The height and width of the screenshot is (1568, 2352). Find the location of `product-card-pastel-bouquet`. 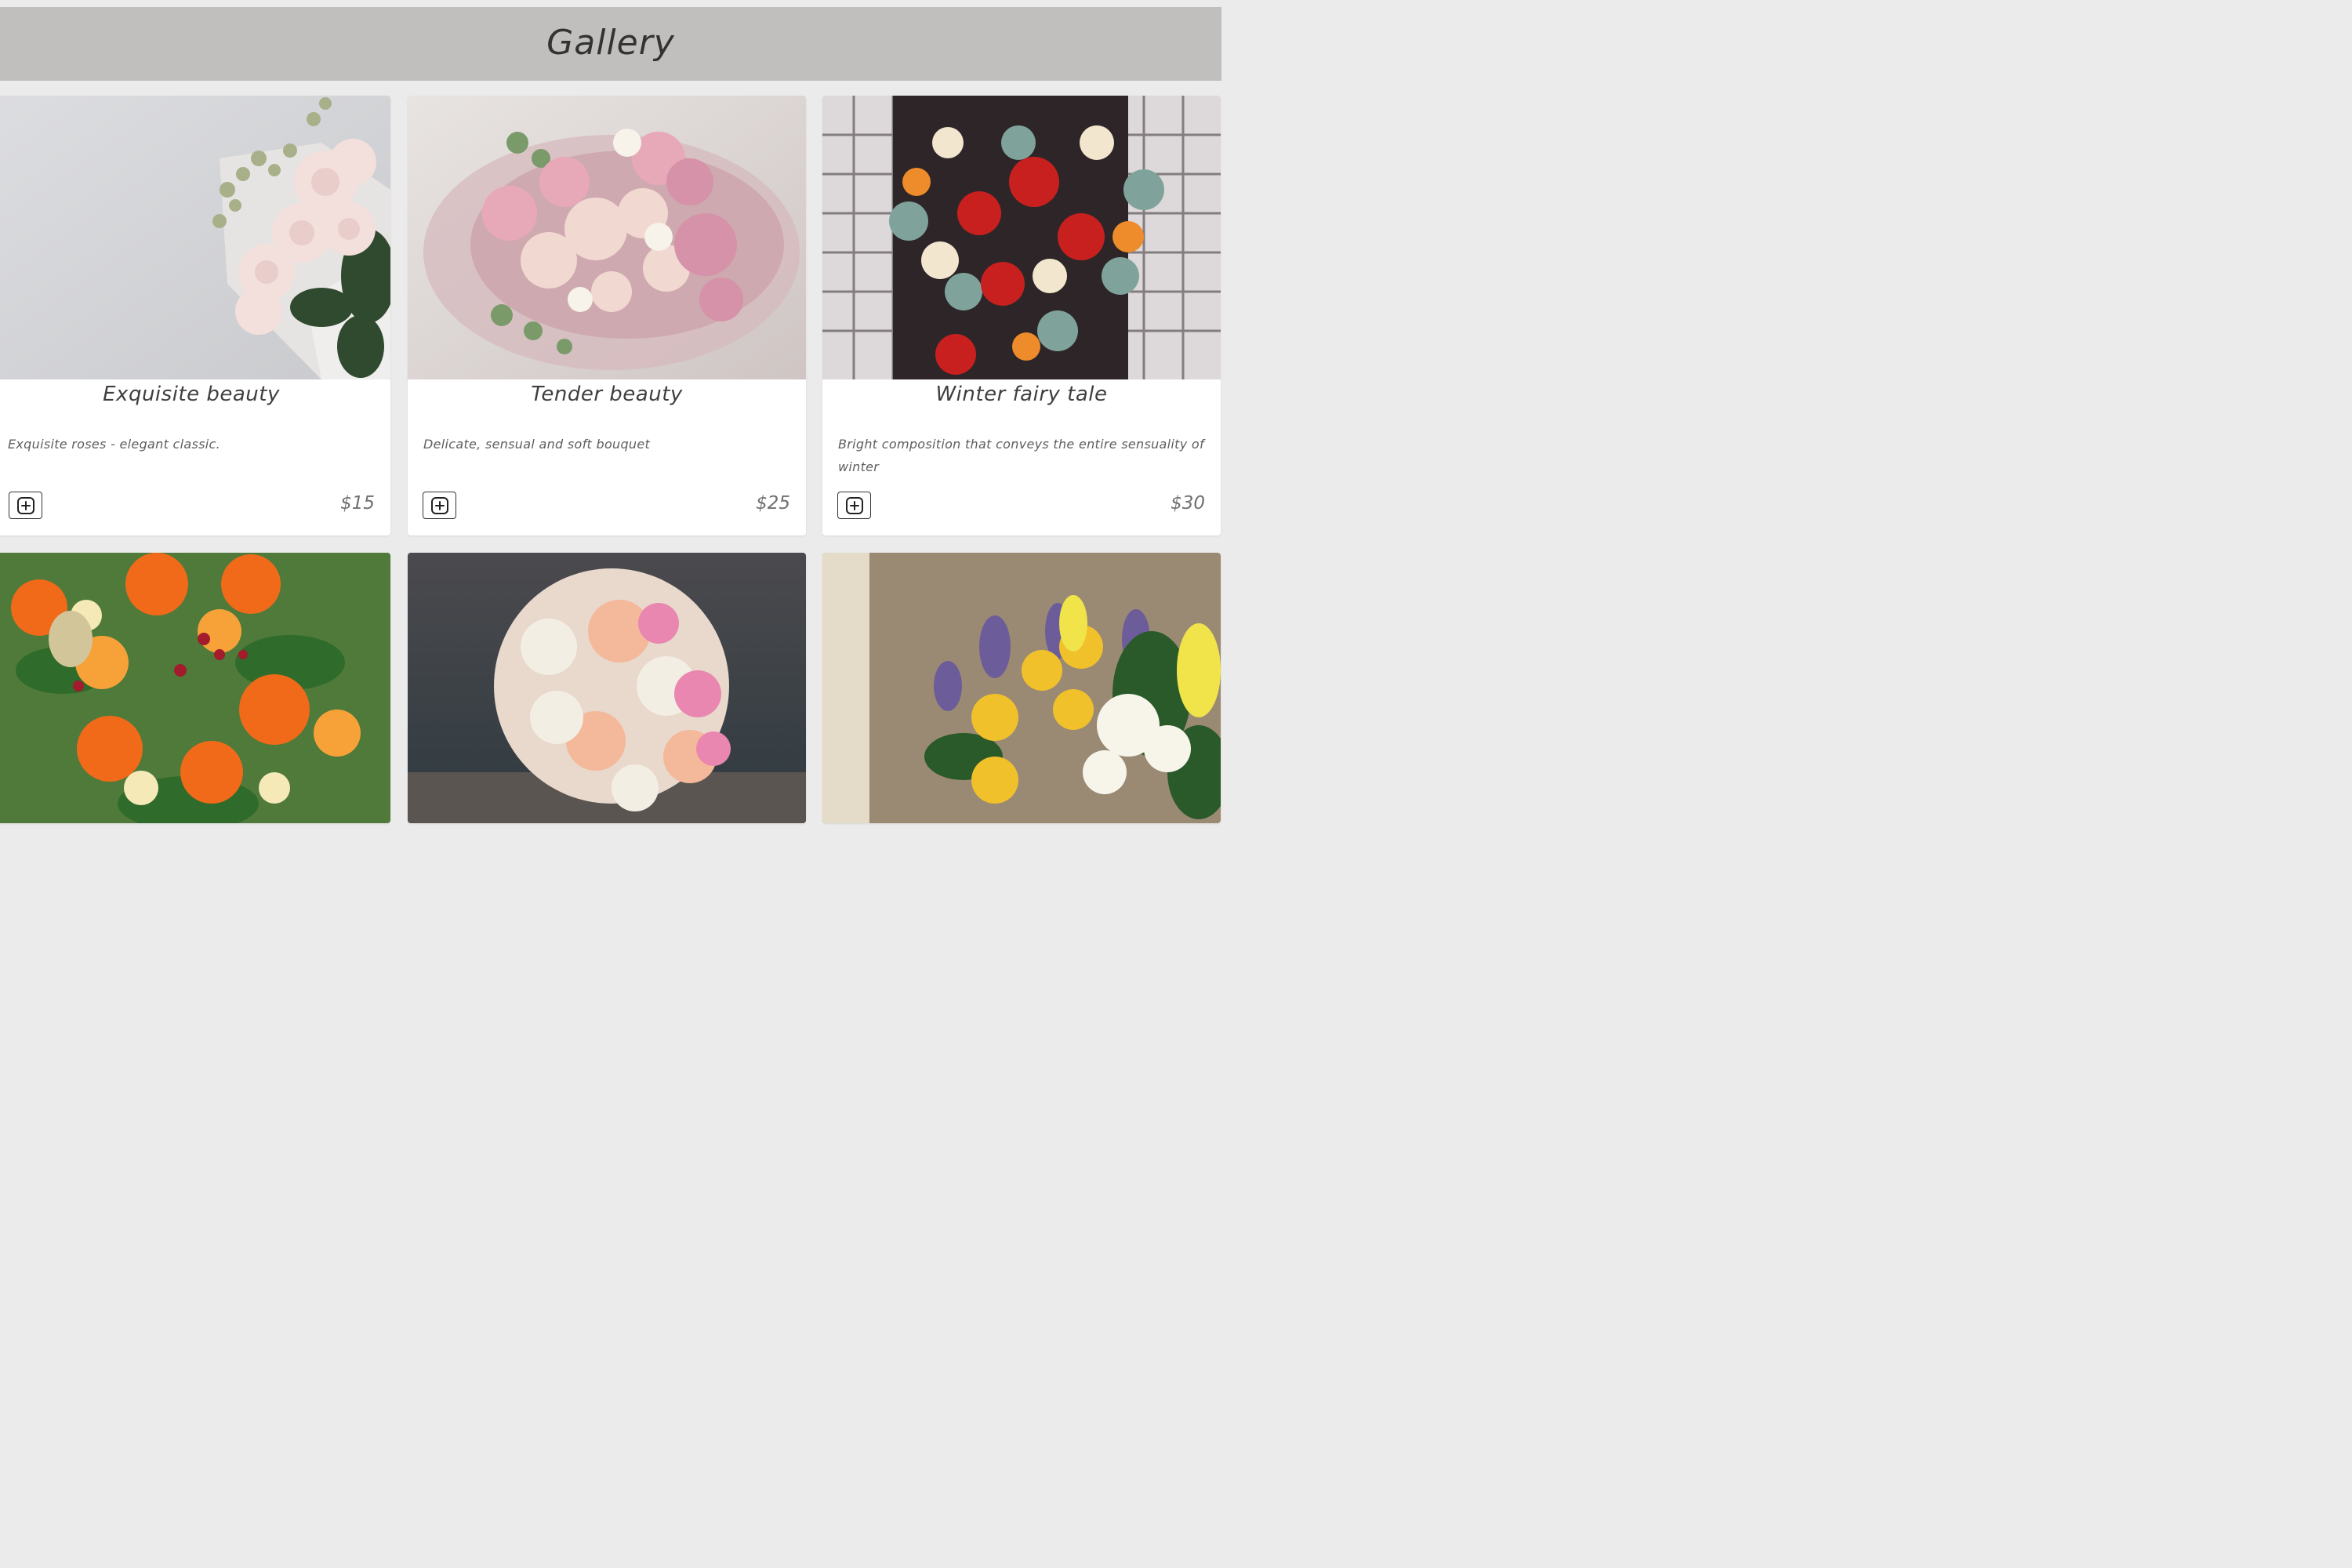

product-card-pastel-bouquet is located at coordinates (607, 688).